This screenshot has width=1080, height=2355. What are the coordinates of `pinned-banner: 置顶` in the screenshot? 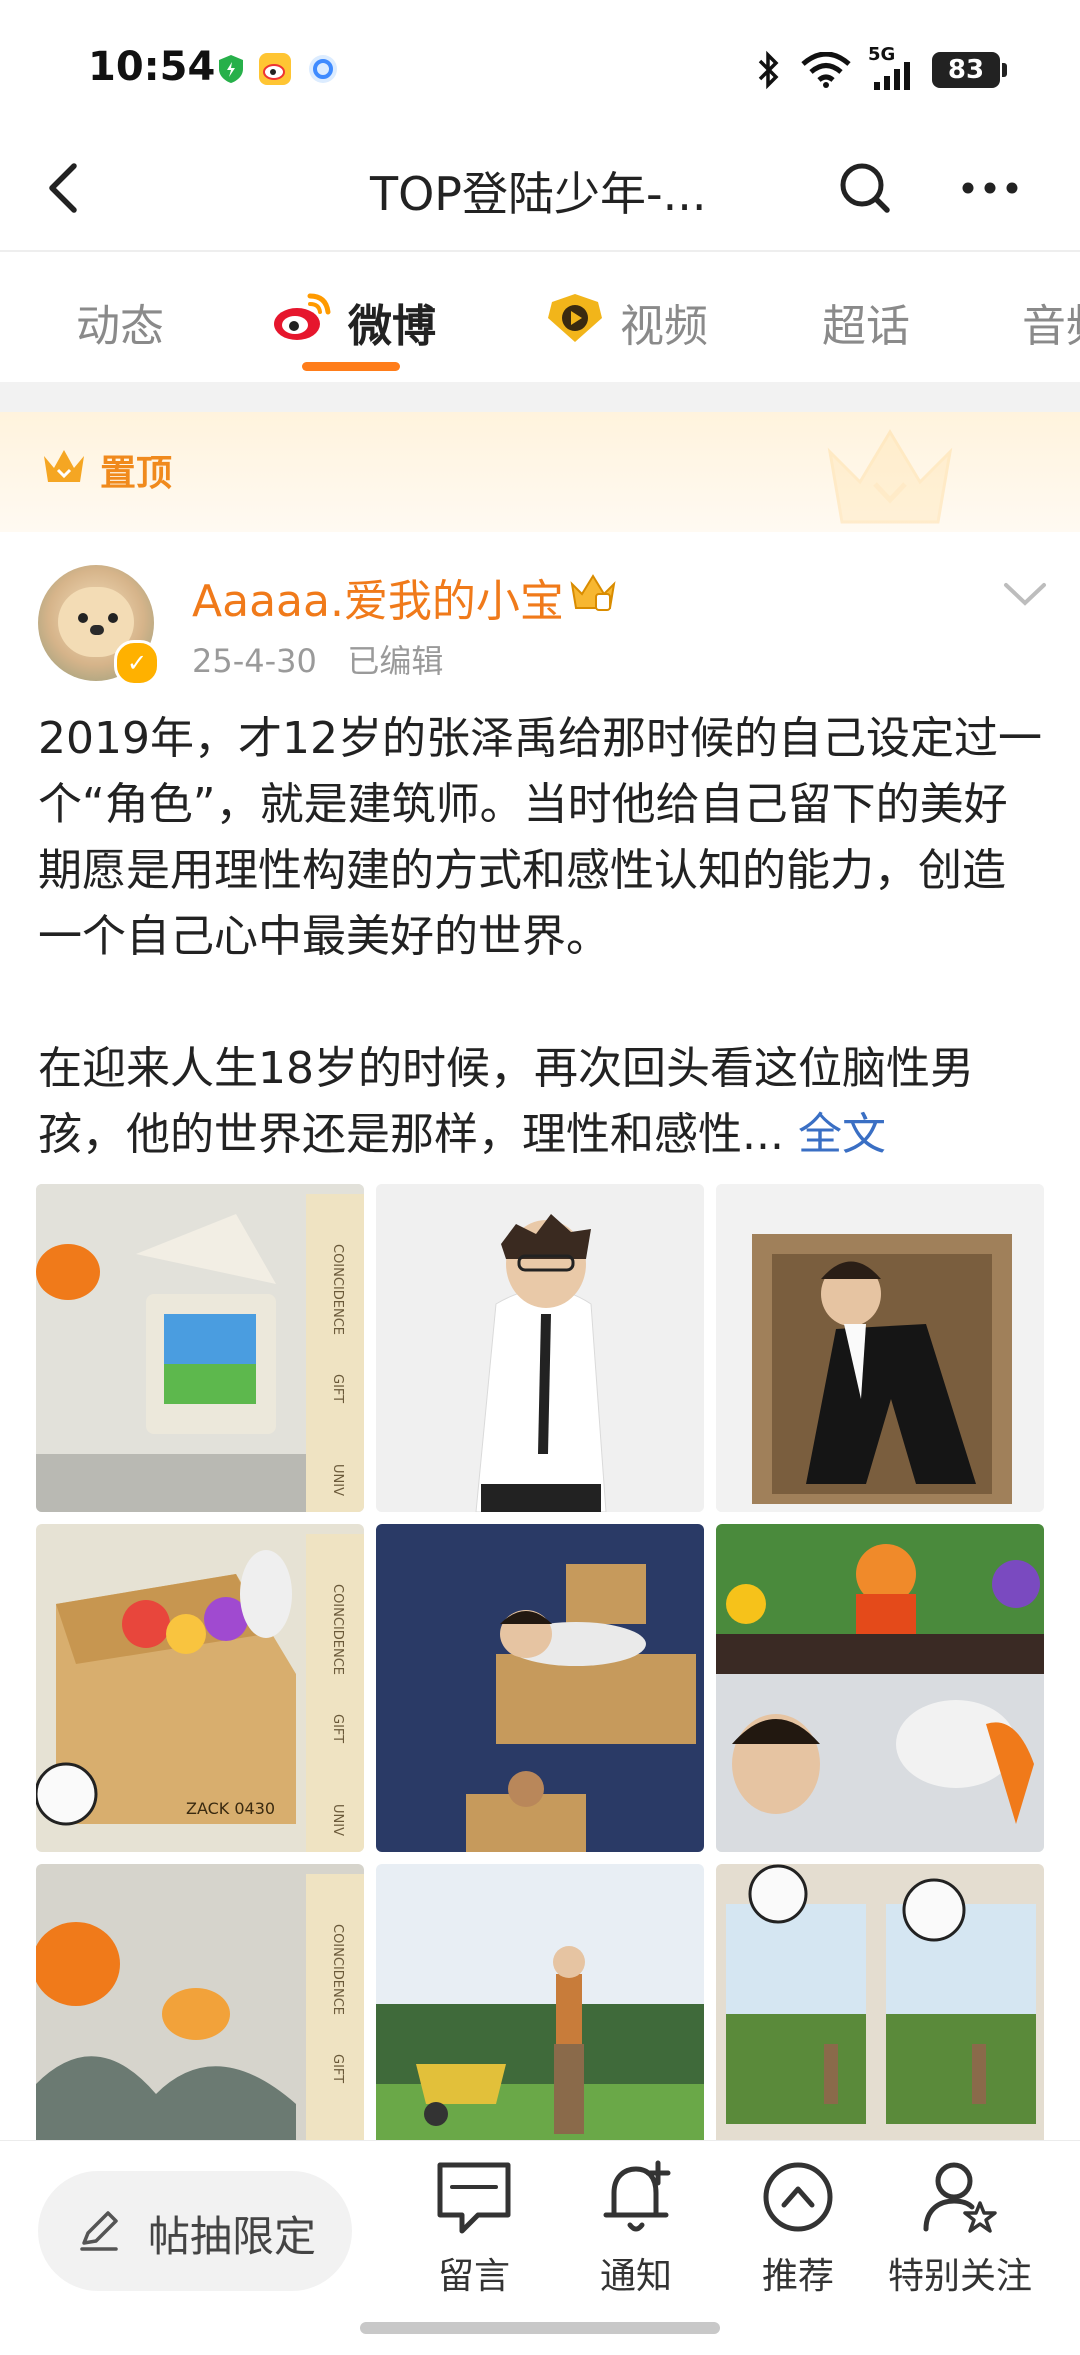 It's located at (540, 472).